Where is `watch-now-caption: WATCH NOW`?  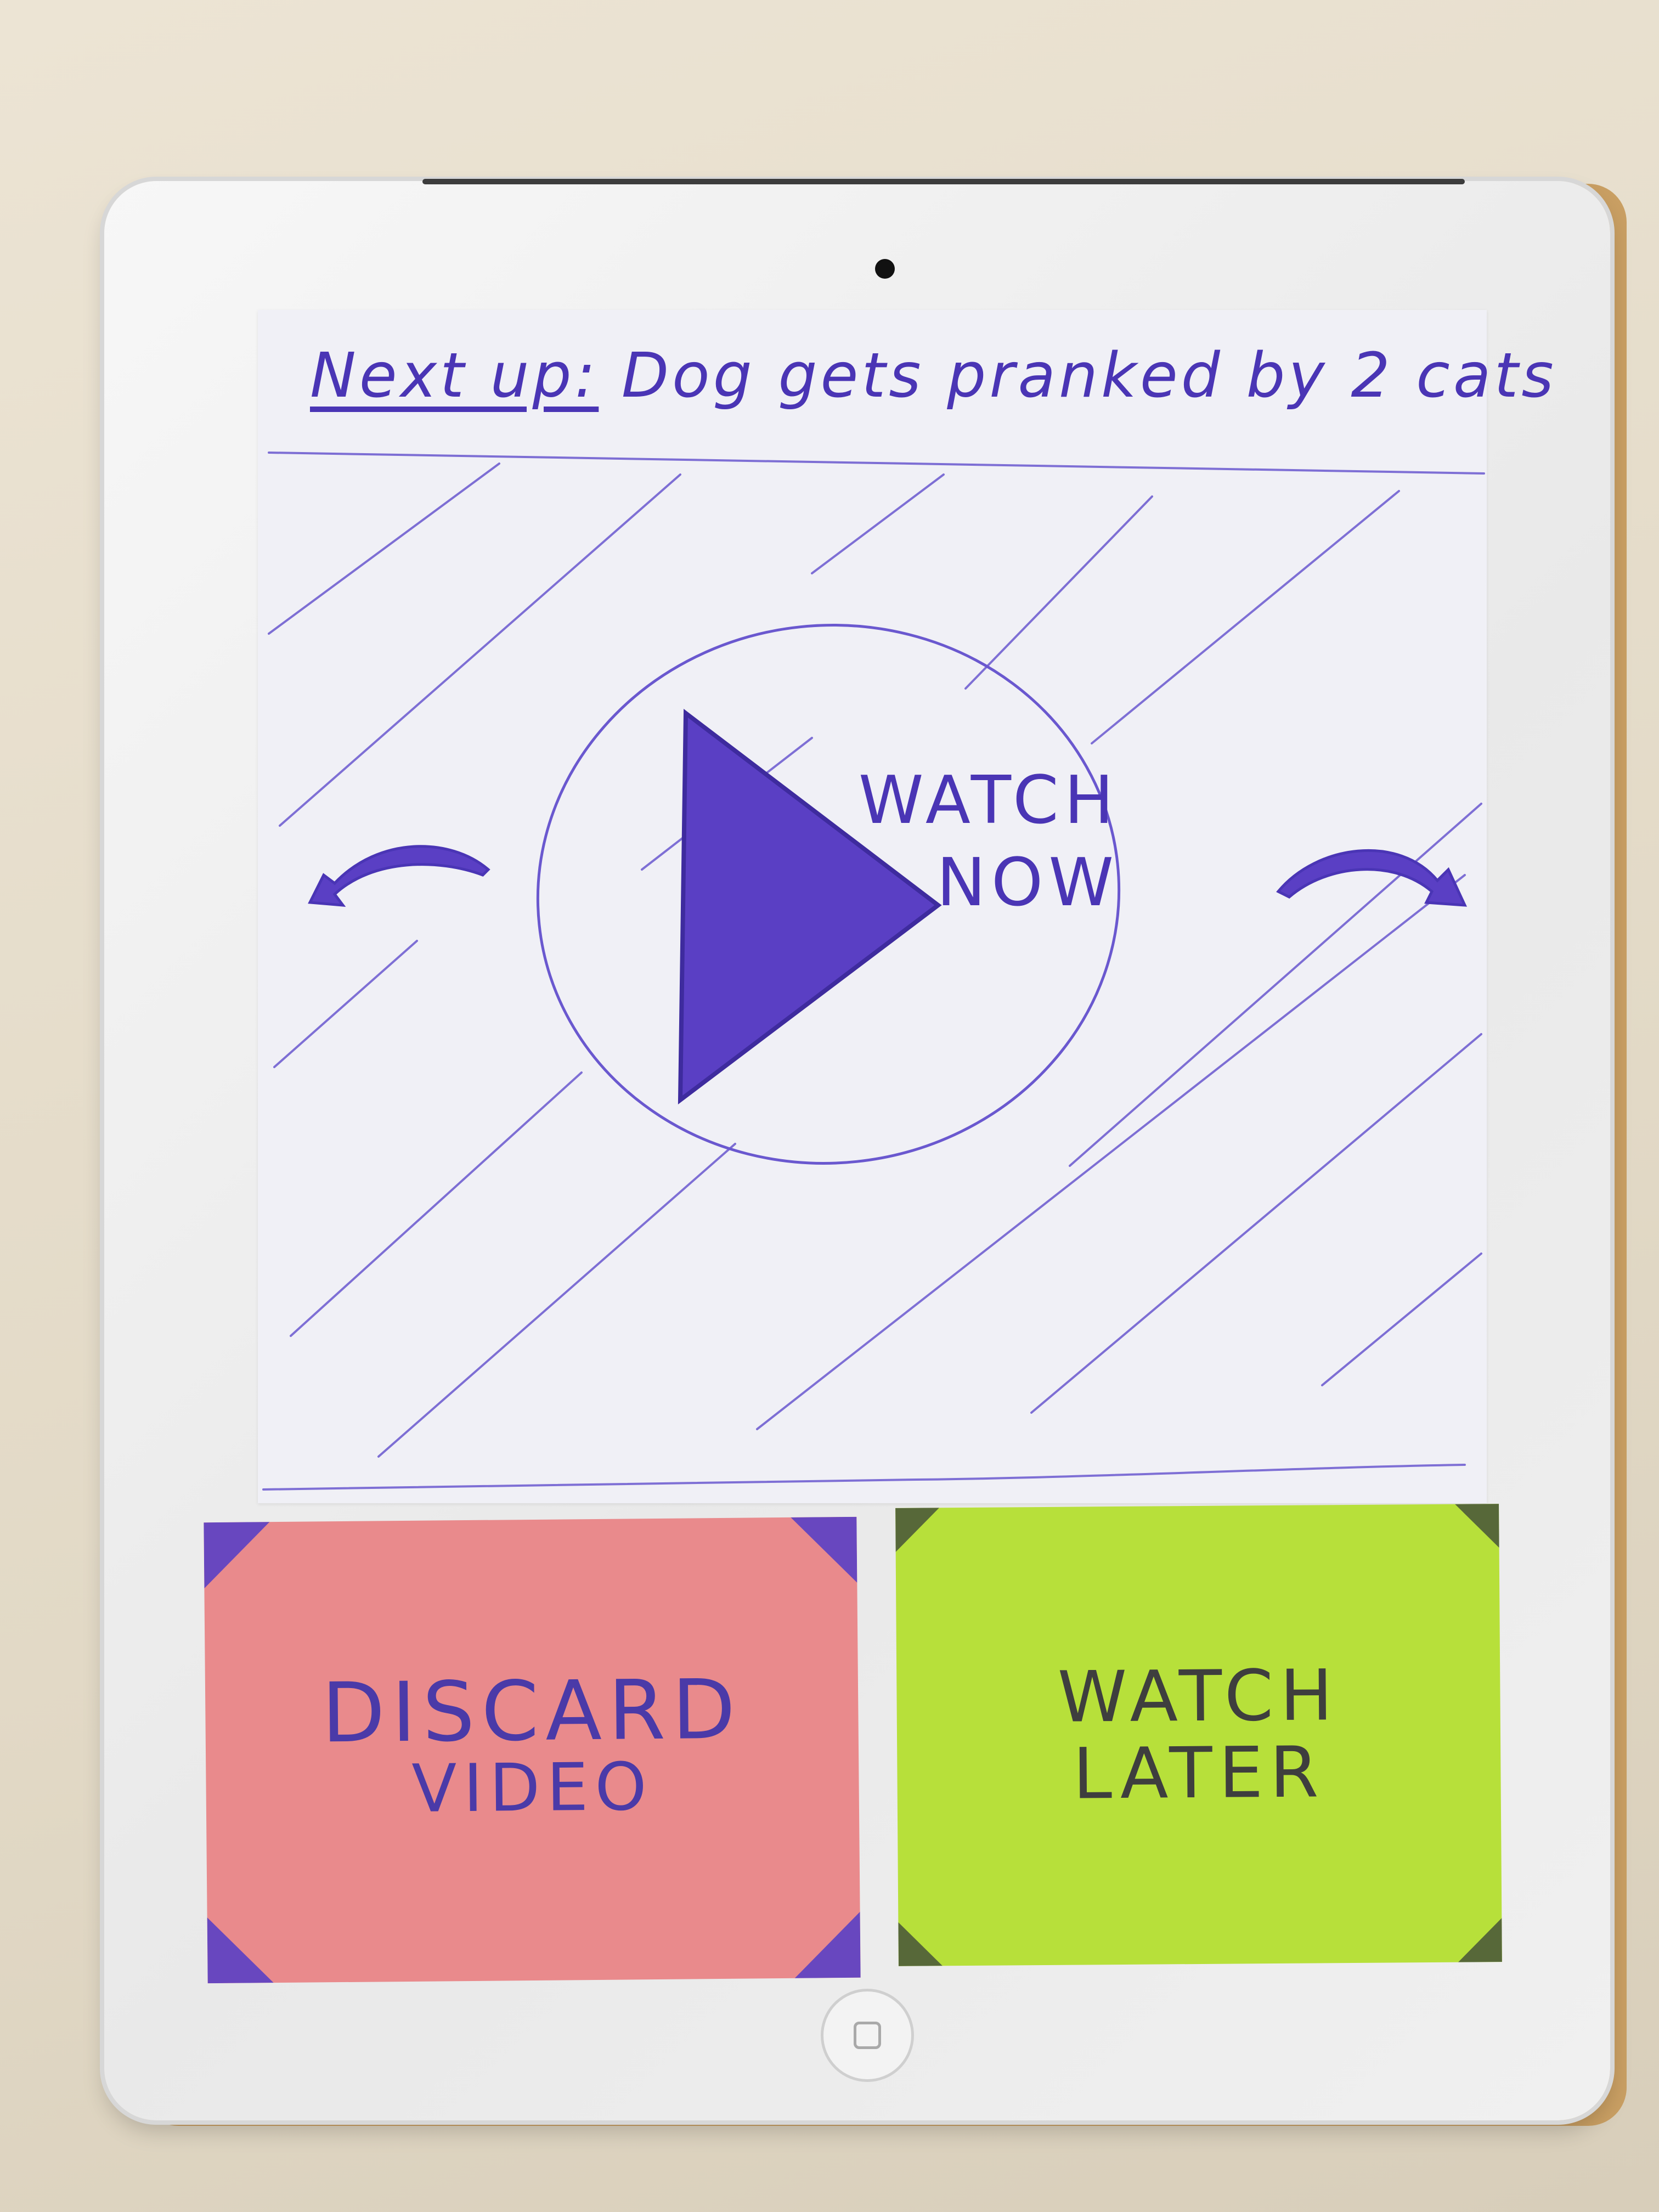
watch-now-caption: WATCH NOW is located at coordinates (966, 842).